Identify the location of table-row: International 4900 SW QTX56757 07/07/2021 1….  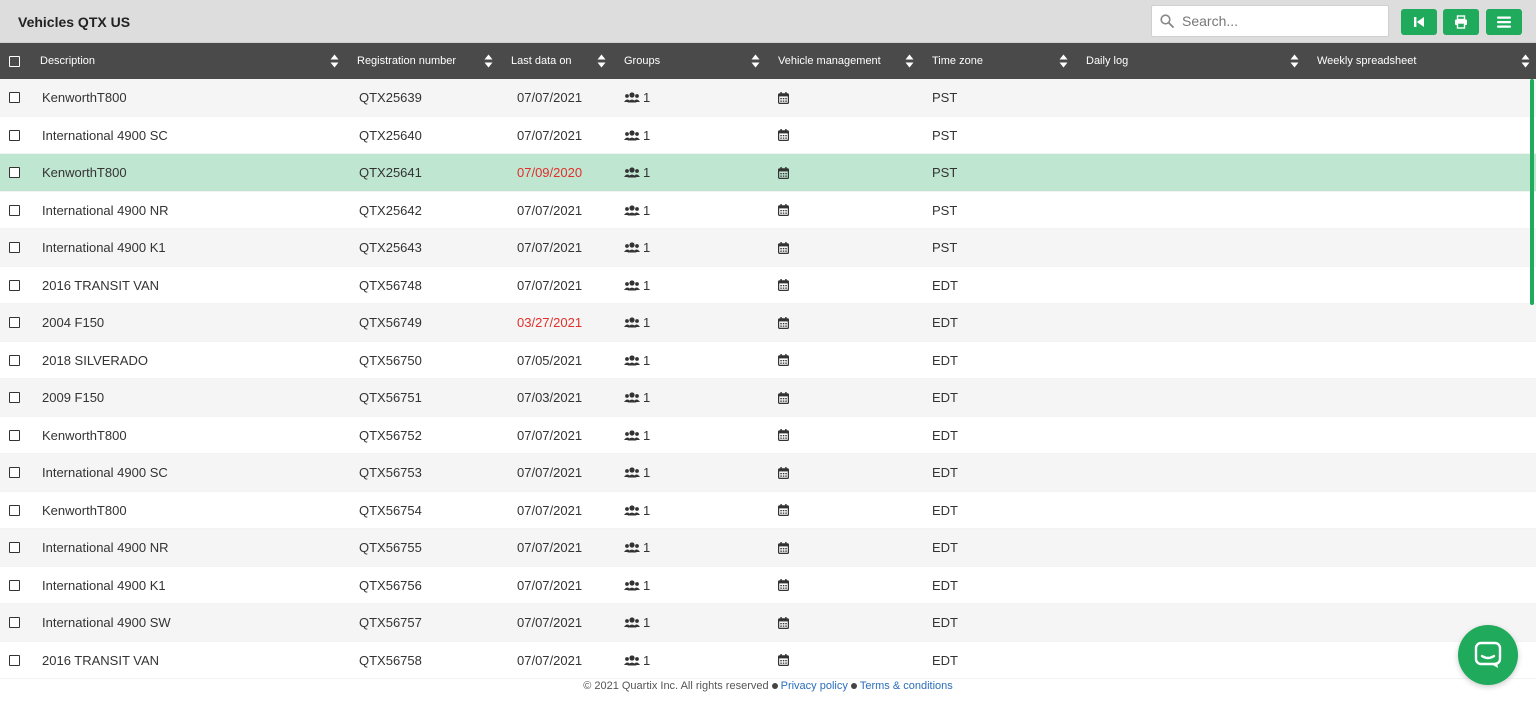
(768, 623).